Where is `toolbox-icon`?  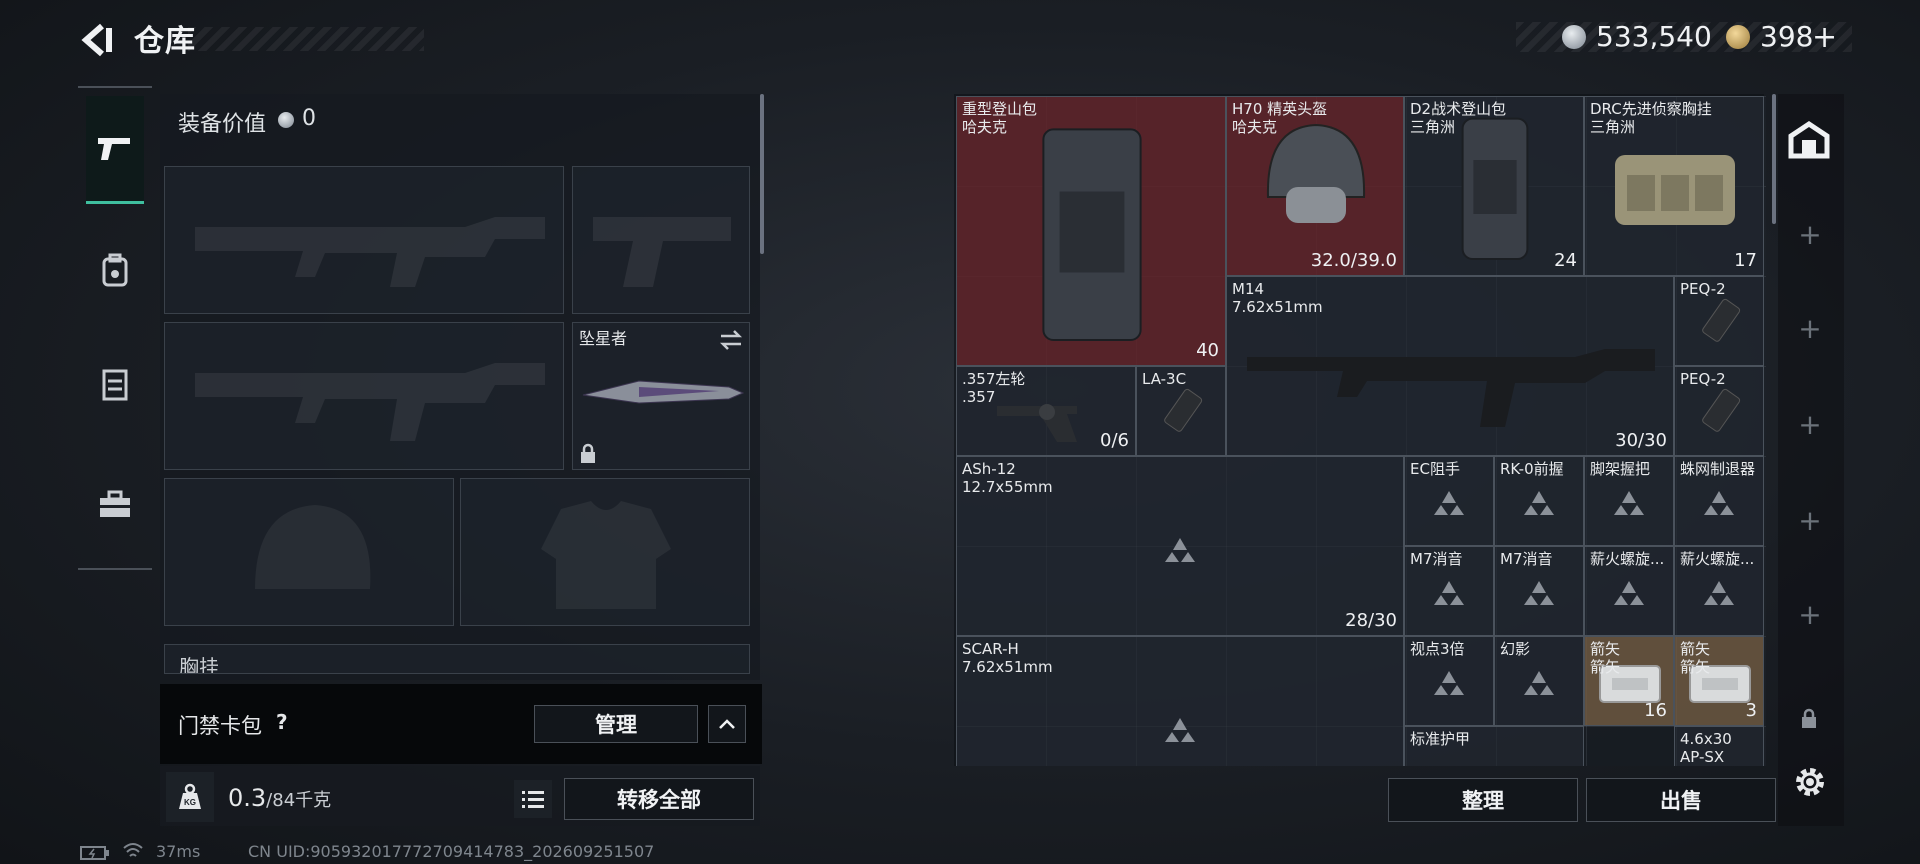
toolbox-icon is located at coordinates (115, 503).